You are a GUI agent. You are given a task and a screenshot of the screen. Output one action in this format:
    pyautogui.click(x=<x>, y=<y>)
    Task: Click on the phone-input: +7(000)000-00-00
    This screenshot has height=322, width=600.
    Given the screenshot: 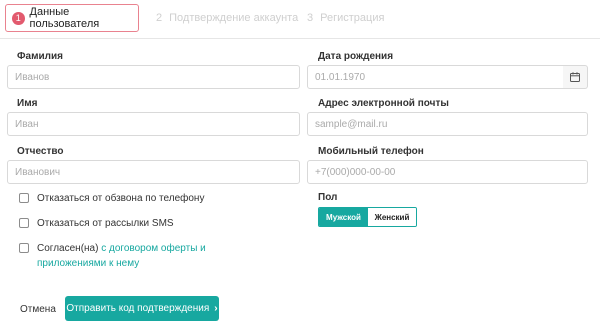 What is the action you would take?
    pyautogui.click(x=447, y=172)
    